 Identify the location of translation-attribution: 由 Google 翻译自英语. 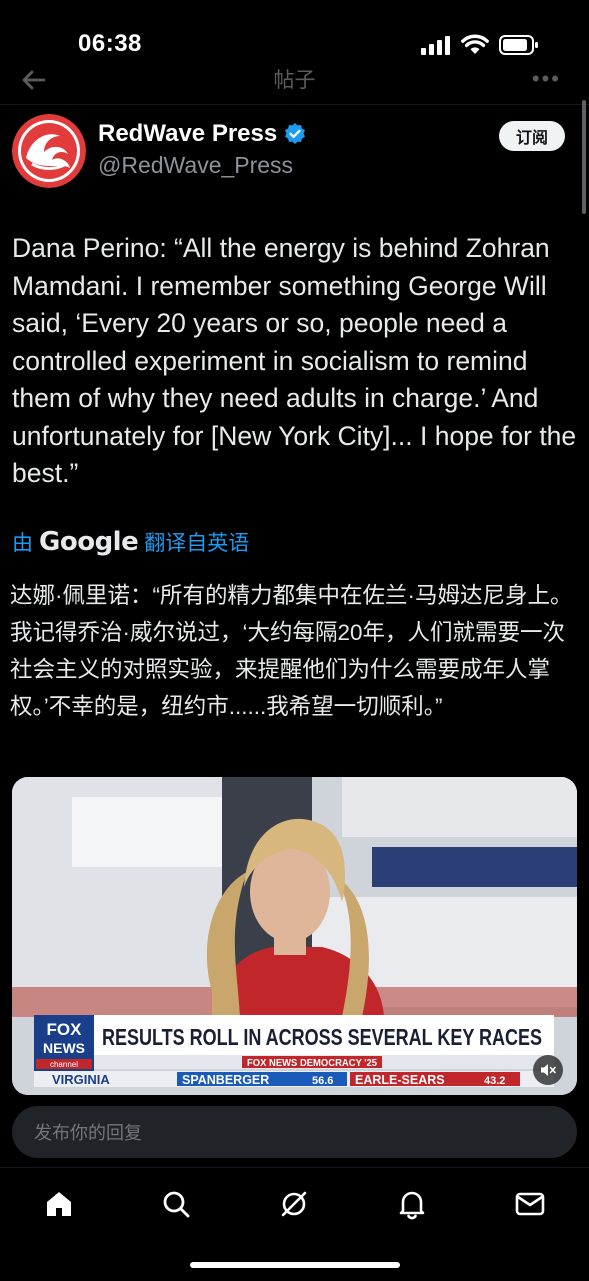
(130, 542).